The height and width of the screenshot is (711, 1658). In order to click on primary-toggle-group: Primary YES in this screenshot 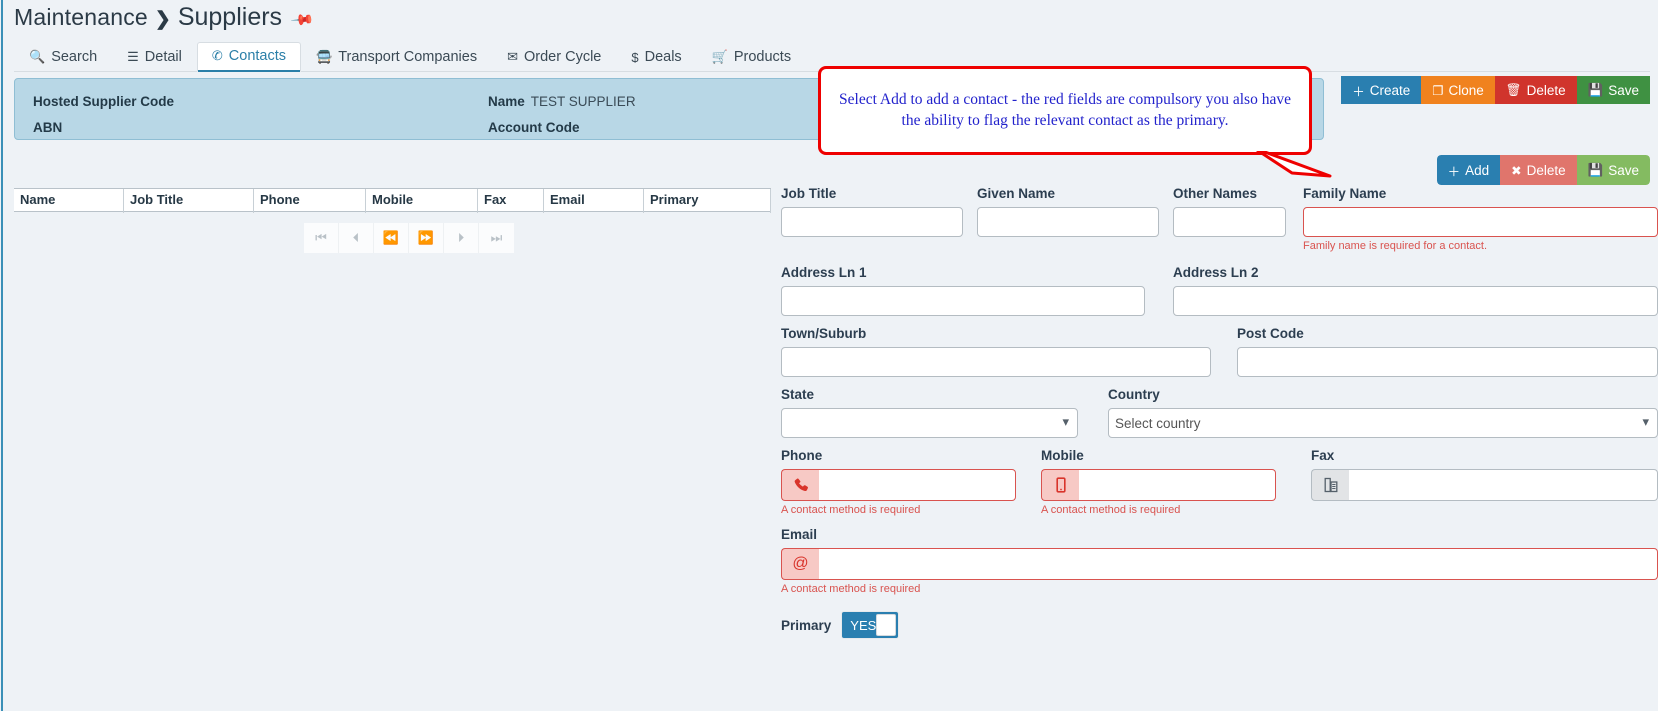, I will do `click(1219, 625)`.